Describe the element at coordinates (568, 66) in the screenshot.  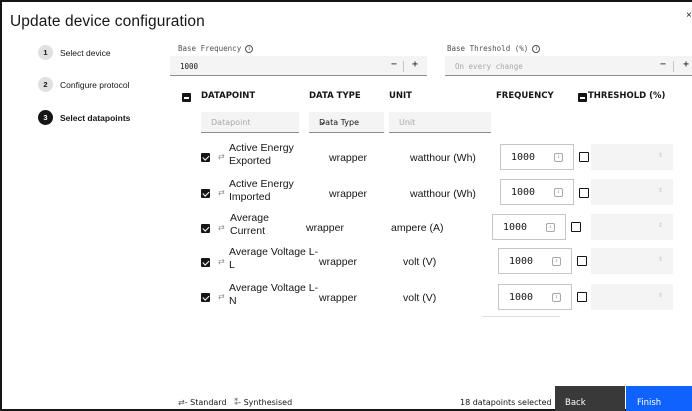
I see `base-threshold-input: On every change − +` at that location.